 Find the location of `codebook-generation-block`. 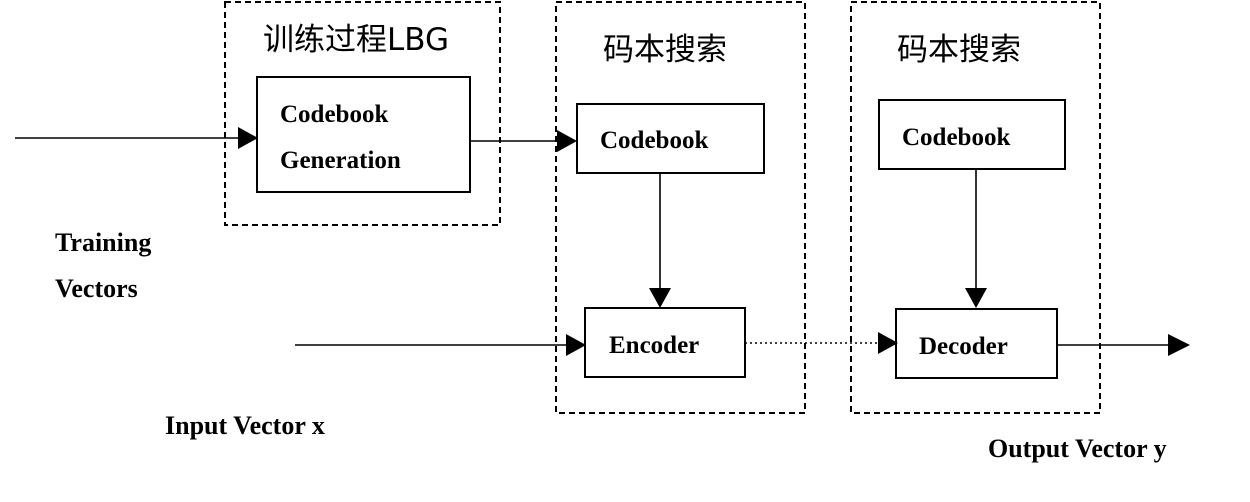

codebook-generation-block is located at coordinates (363, 134).